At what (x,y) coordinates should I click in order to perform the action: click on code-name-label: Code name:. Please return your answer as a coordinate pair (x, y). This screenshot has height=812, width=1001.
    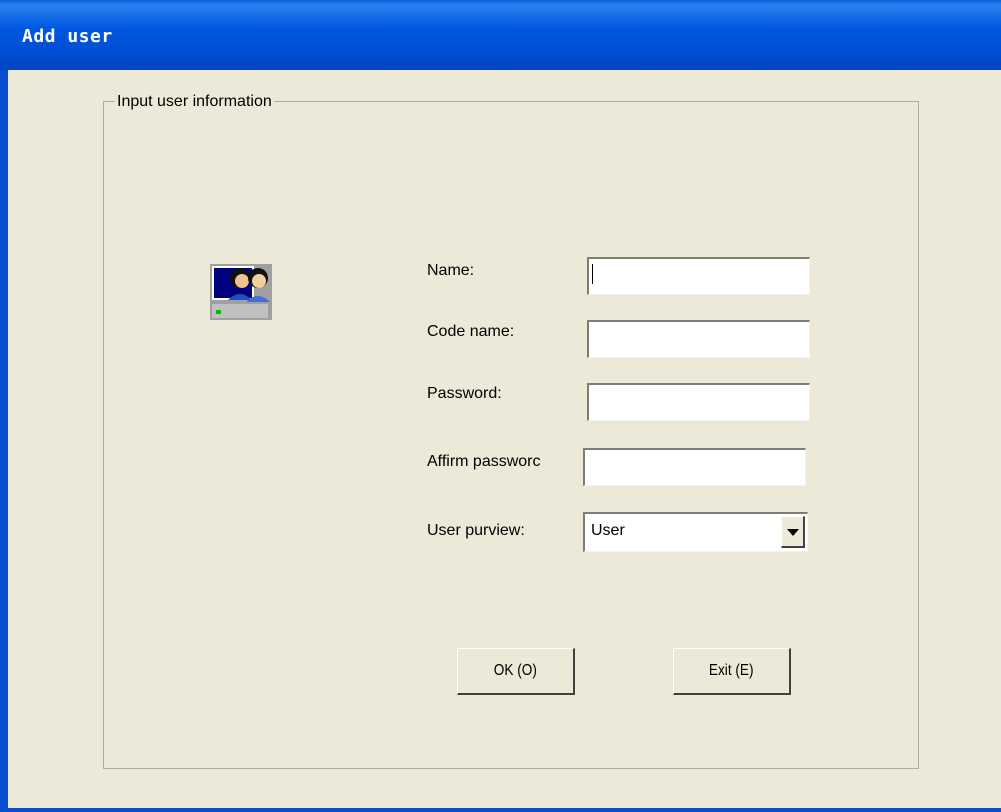
    Looking at the image, I should click on (471, 331).